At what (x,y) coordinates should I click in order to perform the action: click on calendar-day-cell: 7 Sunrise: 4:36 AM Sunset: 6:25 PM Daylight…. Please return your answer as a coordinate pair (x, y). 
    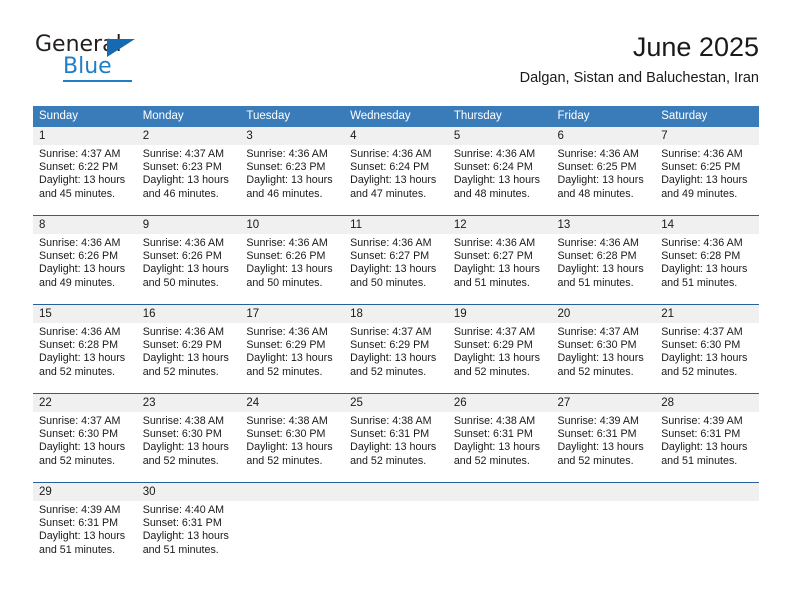
    Looking at the image, I should click on (707, 171).